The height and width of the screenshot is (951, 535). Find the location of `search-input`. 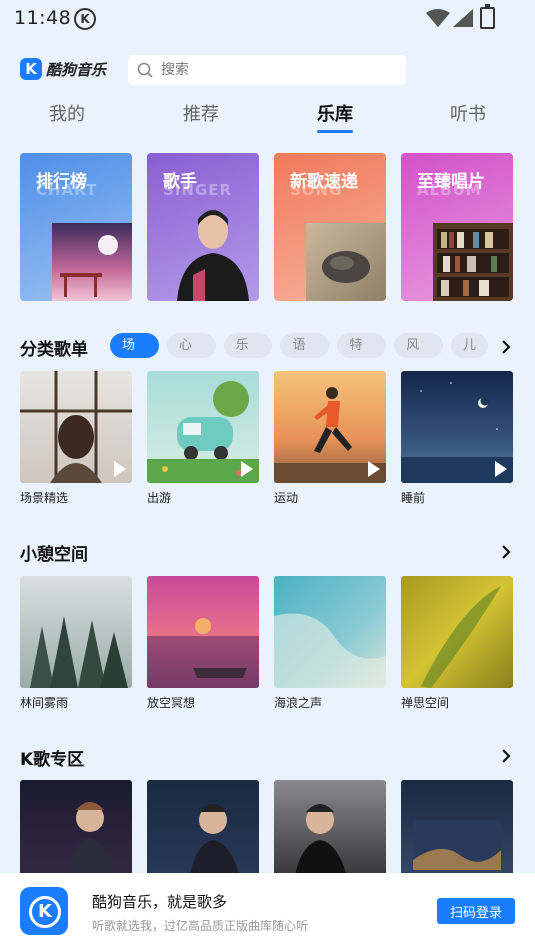

search-input is located at coordinates (271, 70).